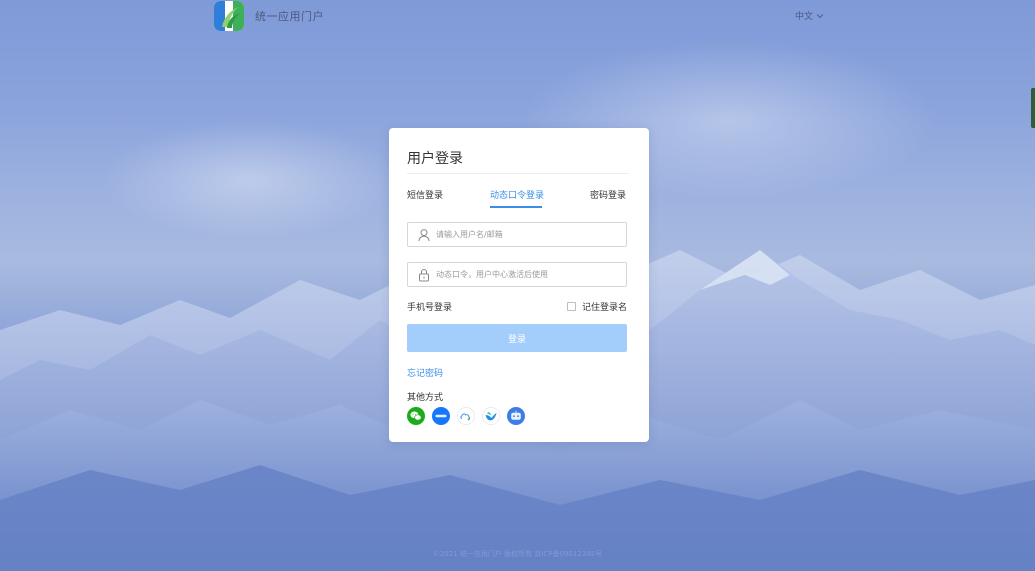  I want to click on cloud-login-button, so click(466, 416).